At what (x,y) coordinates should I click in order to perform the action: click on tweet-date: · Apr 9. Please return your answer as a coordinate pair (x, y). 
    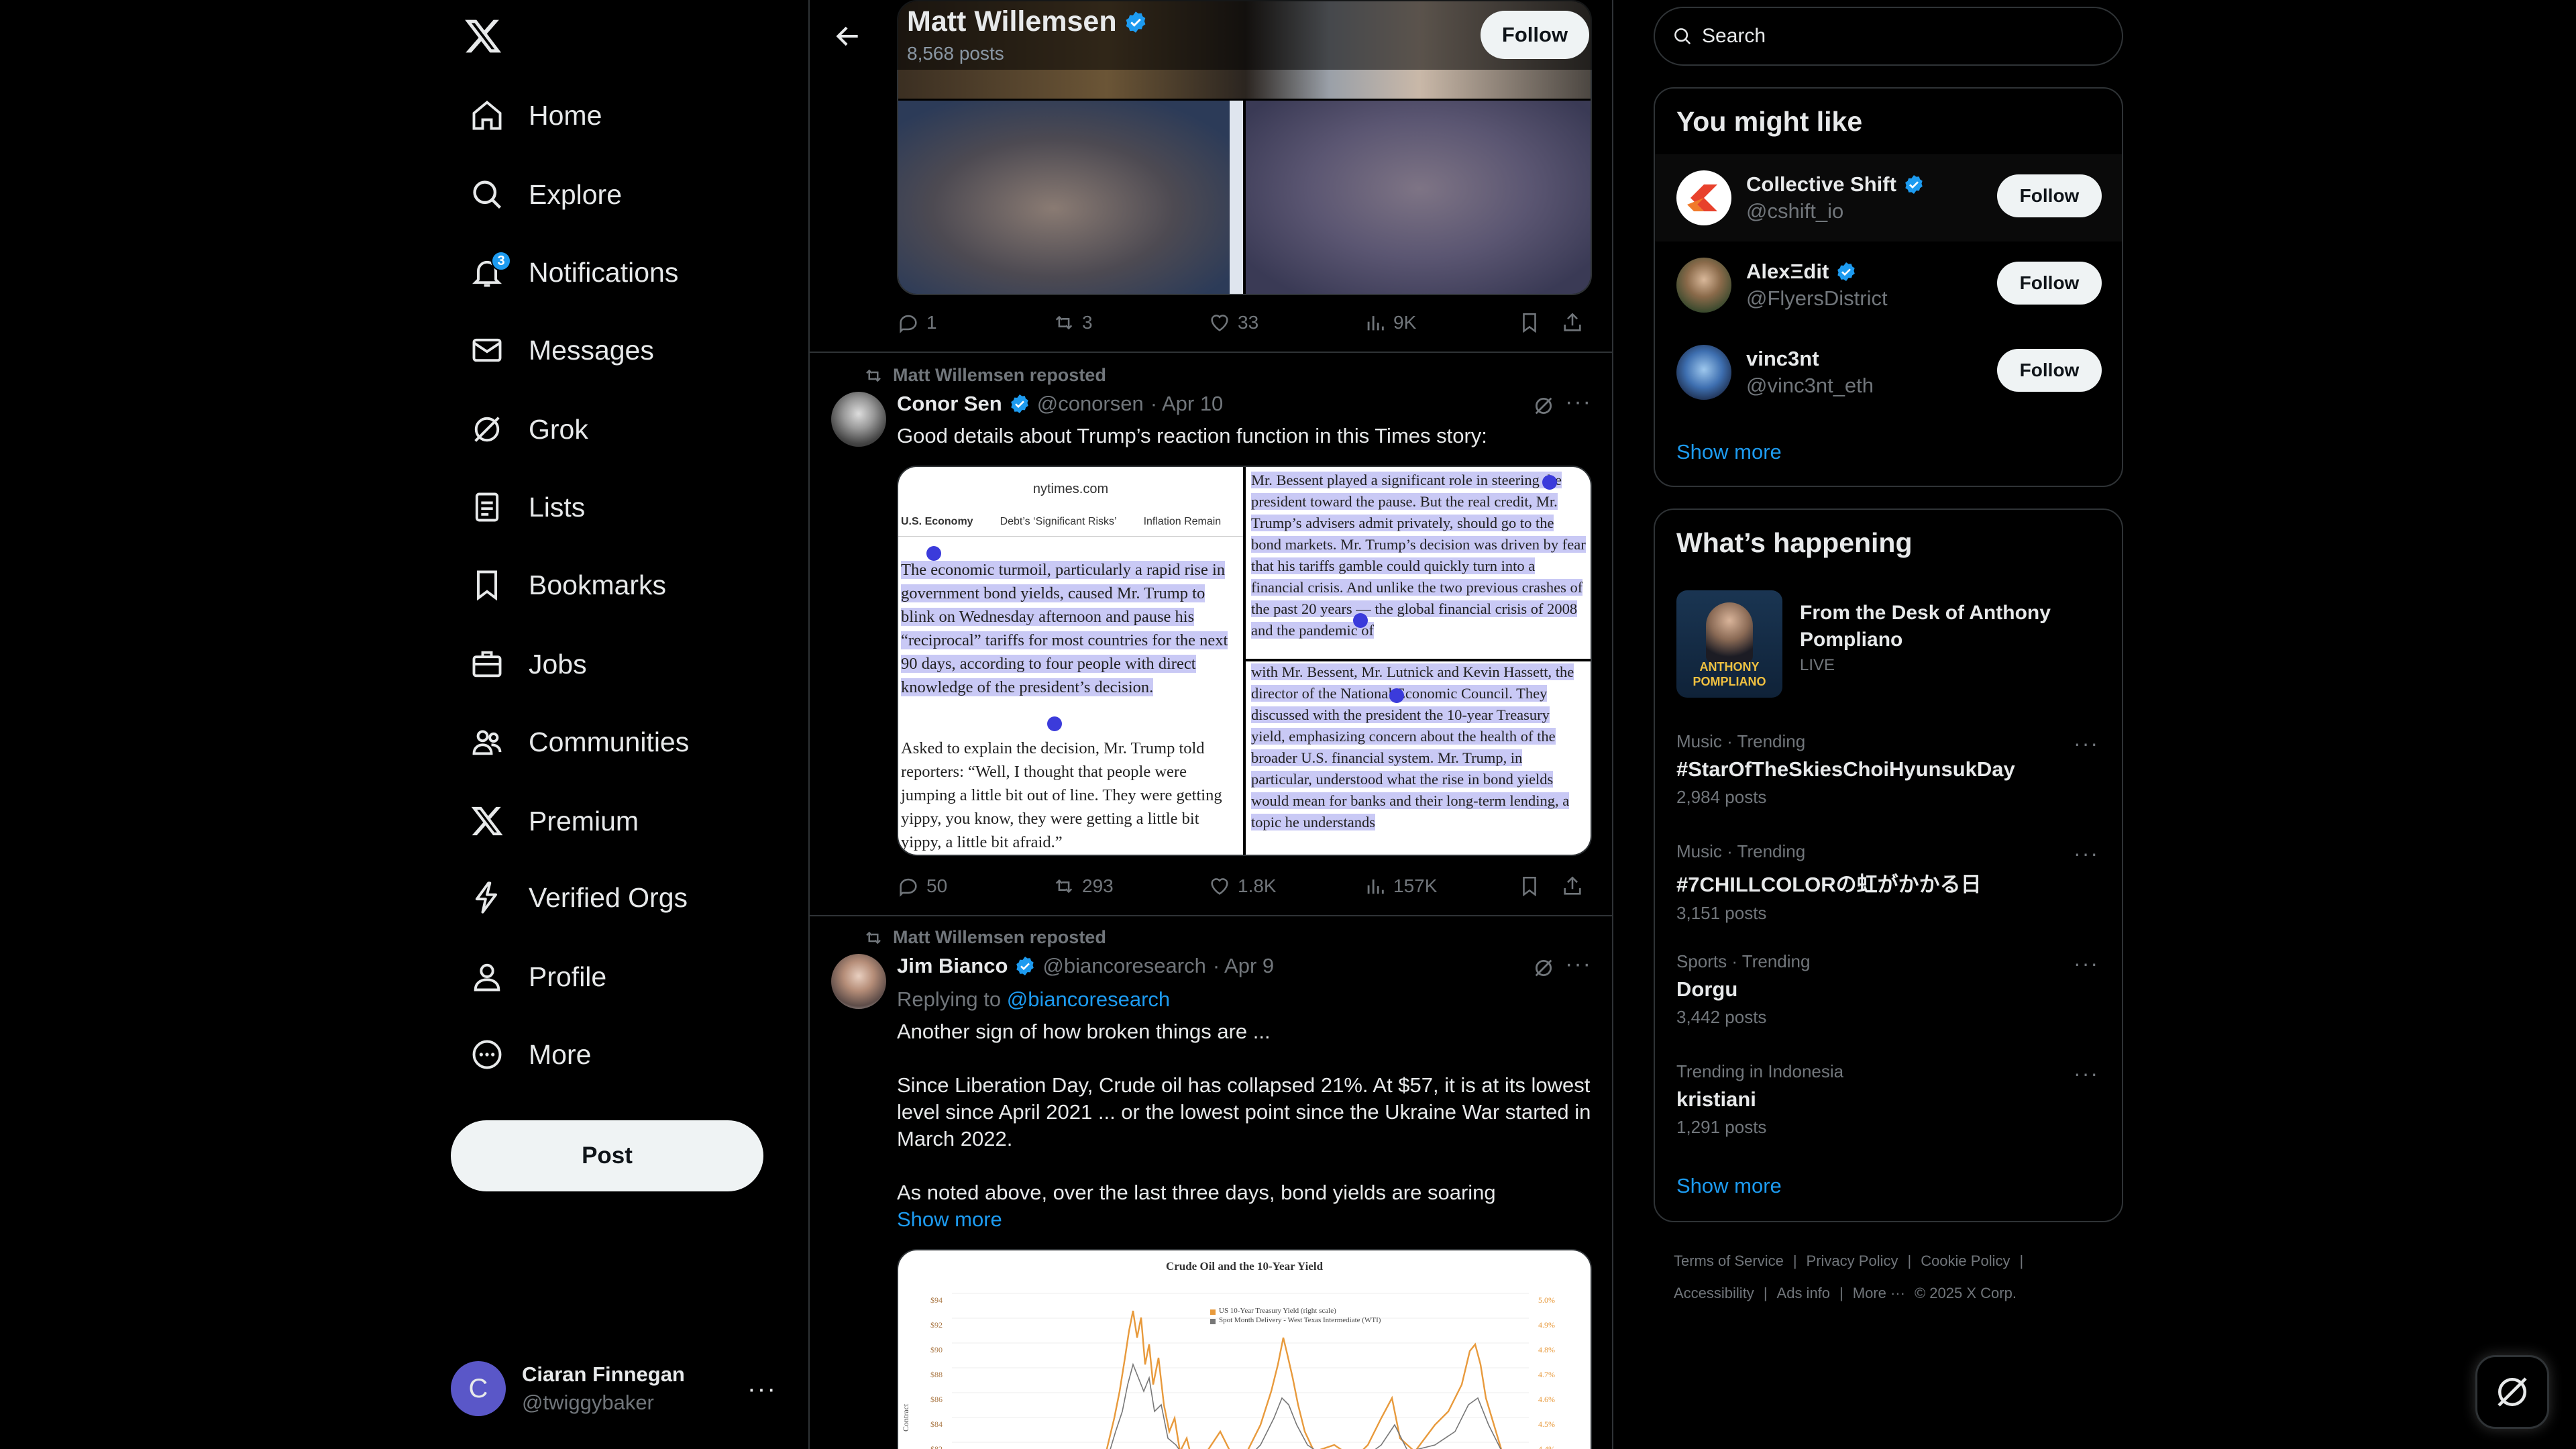
    Looking at the image, I should click on (1243, 966).